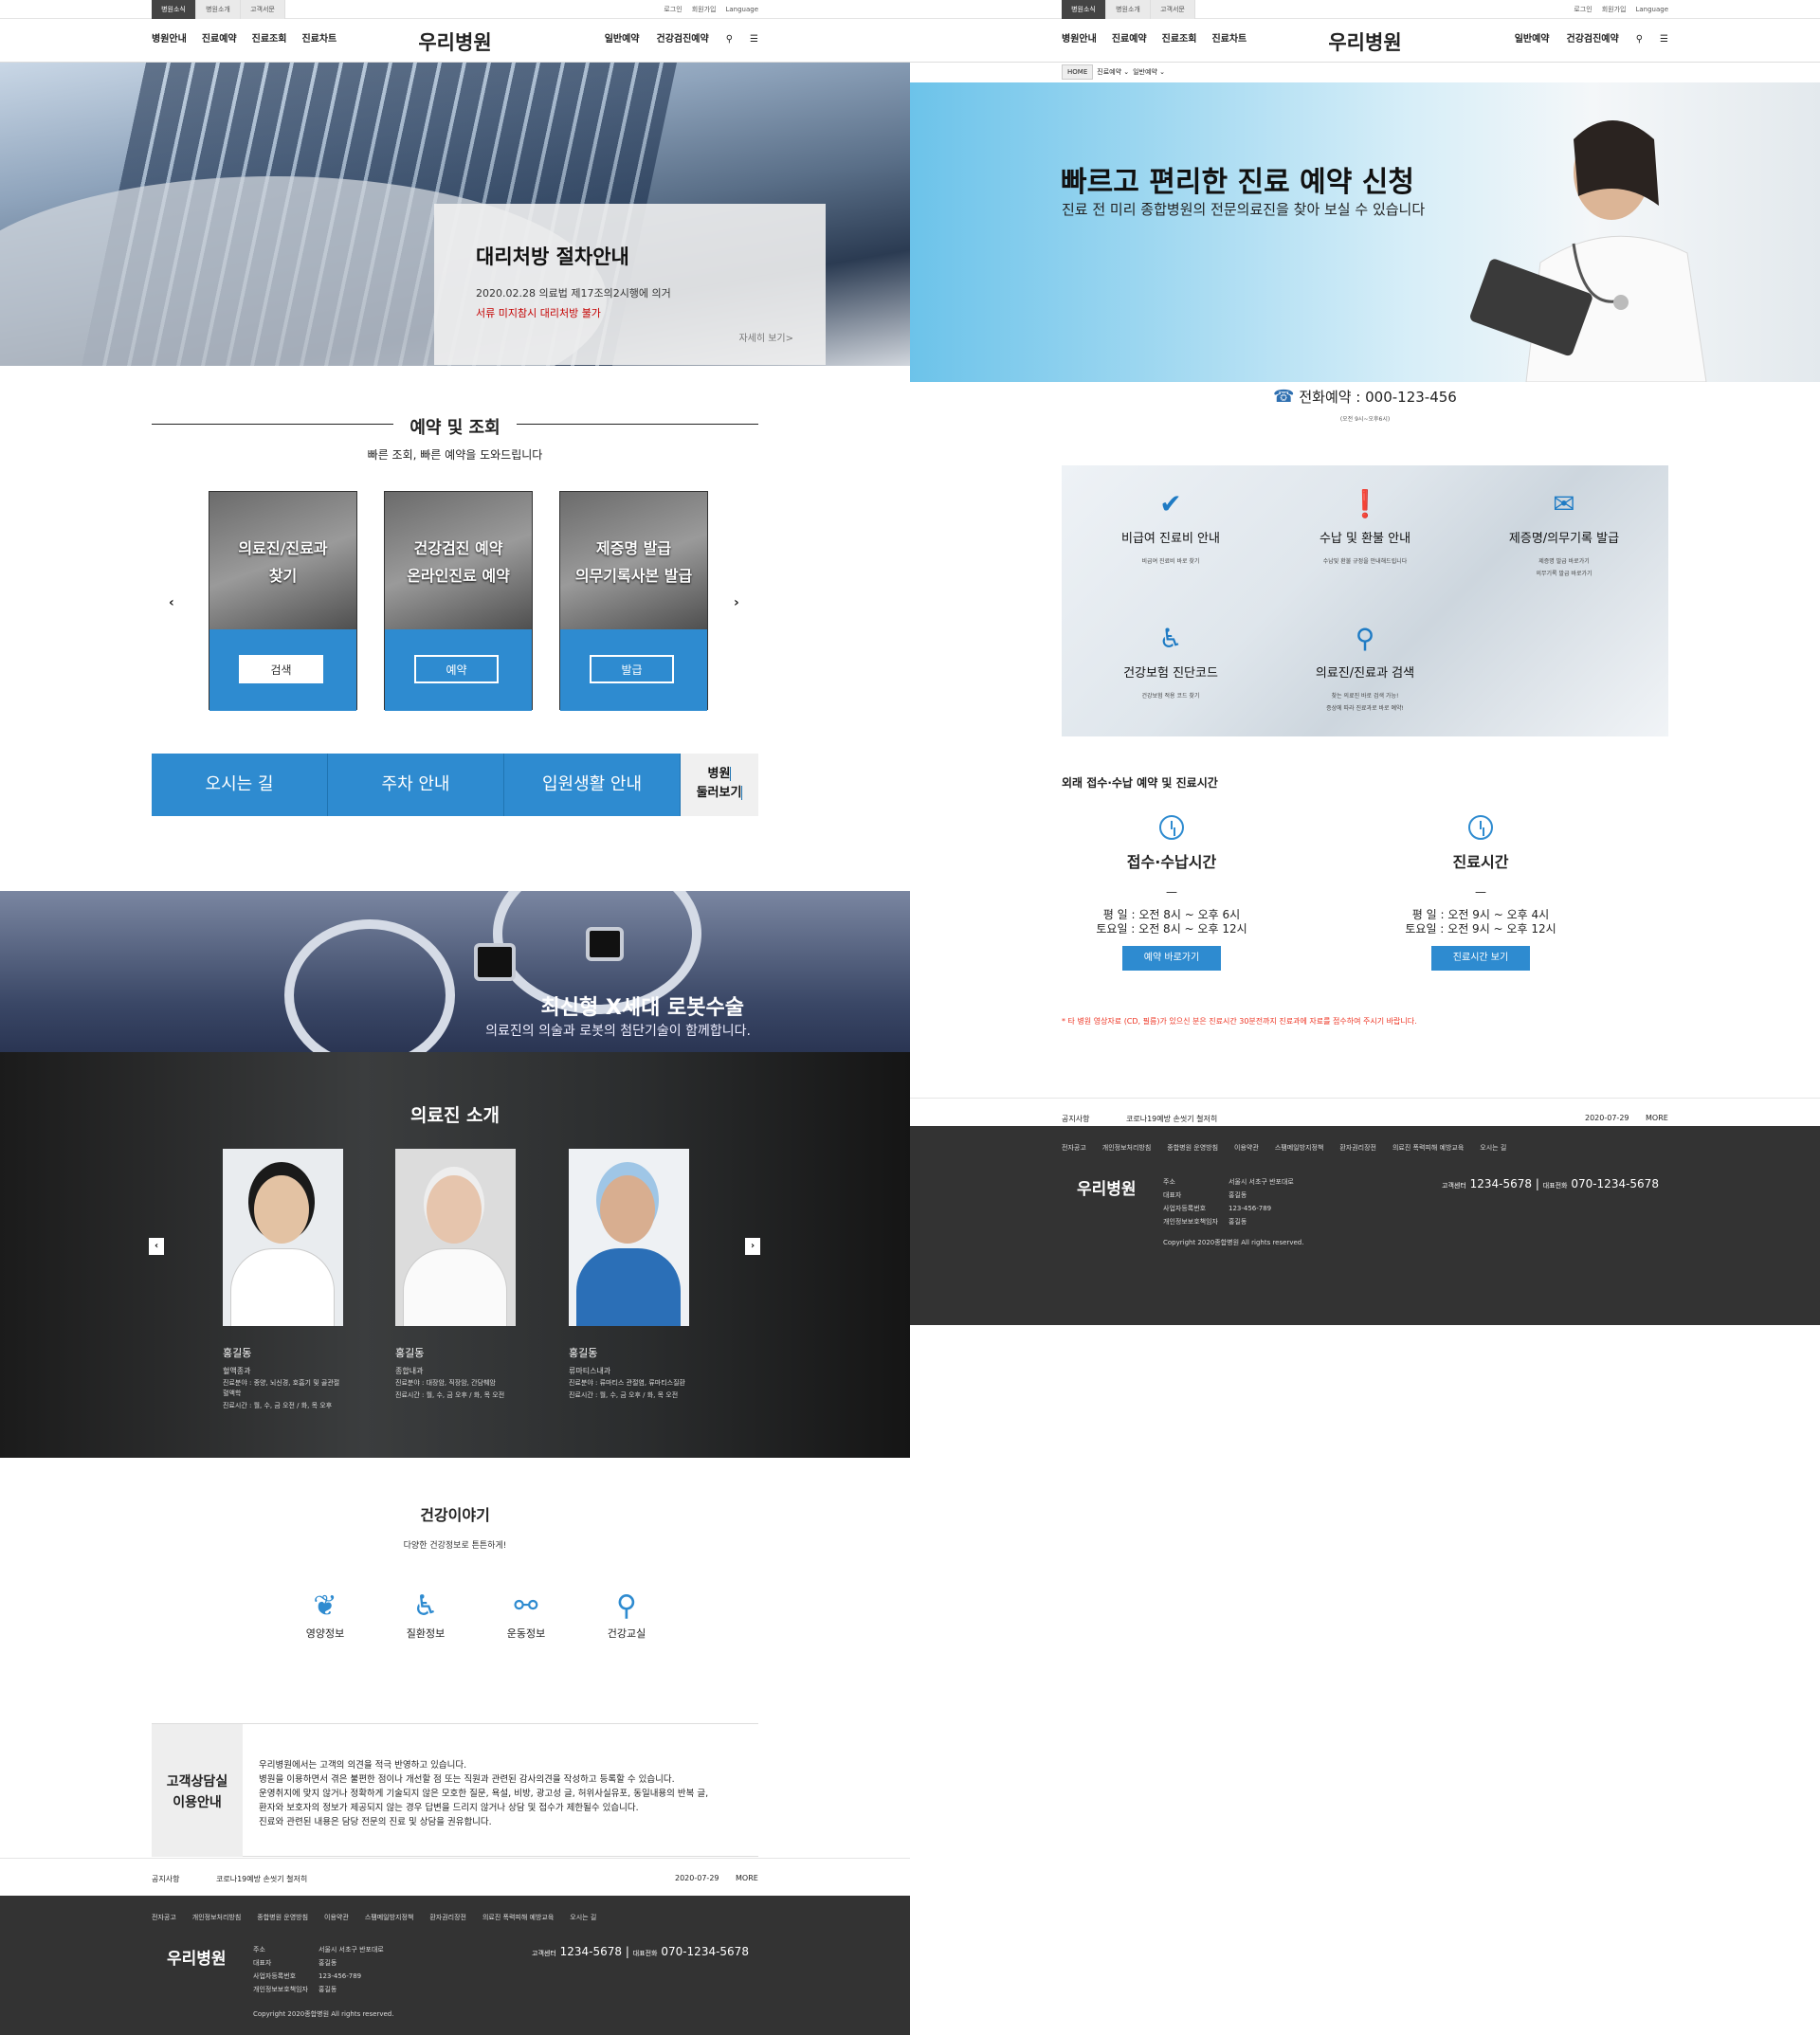  What do you see at coordinates (171, 602) in the screenshot?
I see `cards-prev-arrow: ‹` at bounding box center [171, 602].